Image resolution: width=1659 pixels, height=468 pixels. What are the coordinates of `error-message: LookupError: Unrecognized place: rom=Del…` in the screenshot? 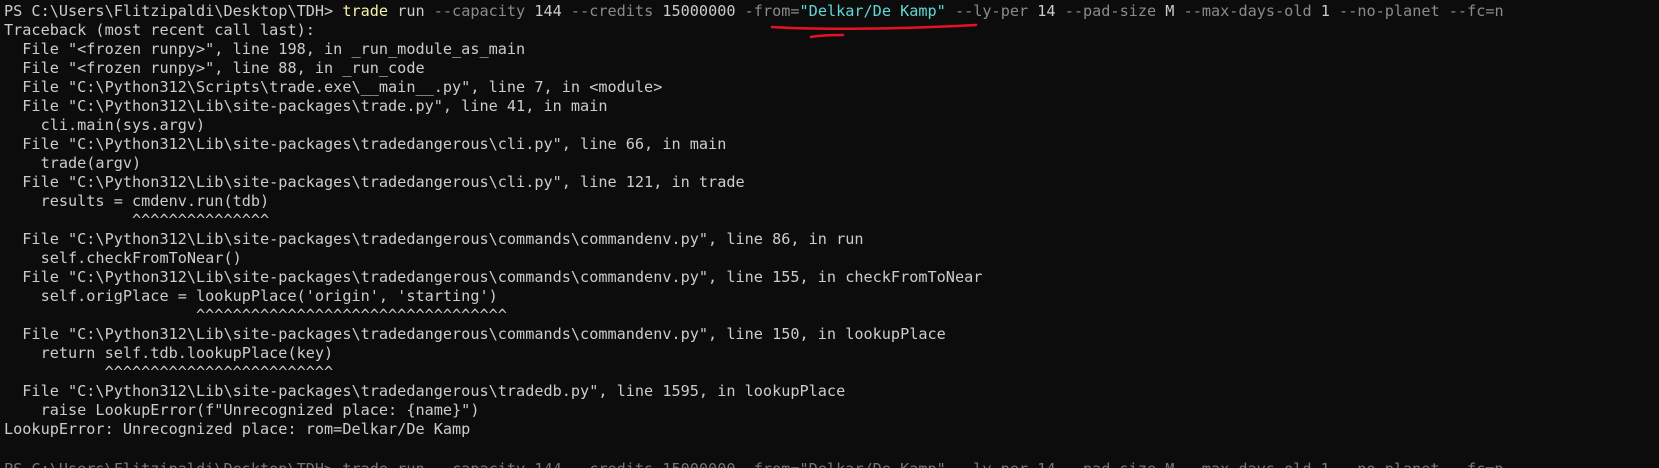 It's located at (237, 429).